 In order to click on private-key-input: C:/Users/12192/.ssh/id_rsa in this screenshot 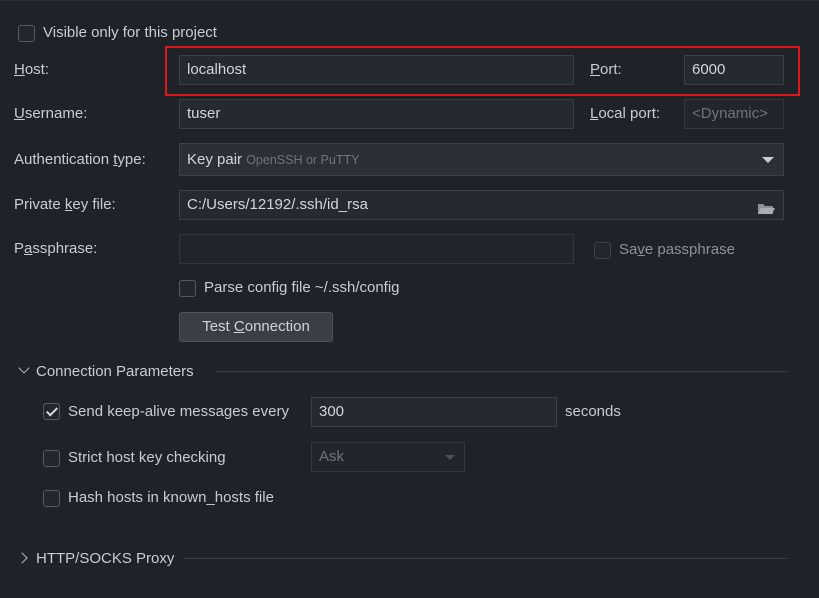, I will do `click(481, 205)`.